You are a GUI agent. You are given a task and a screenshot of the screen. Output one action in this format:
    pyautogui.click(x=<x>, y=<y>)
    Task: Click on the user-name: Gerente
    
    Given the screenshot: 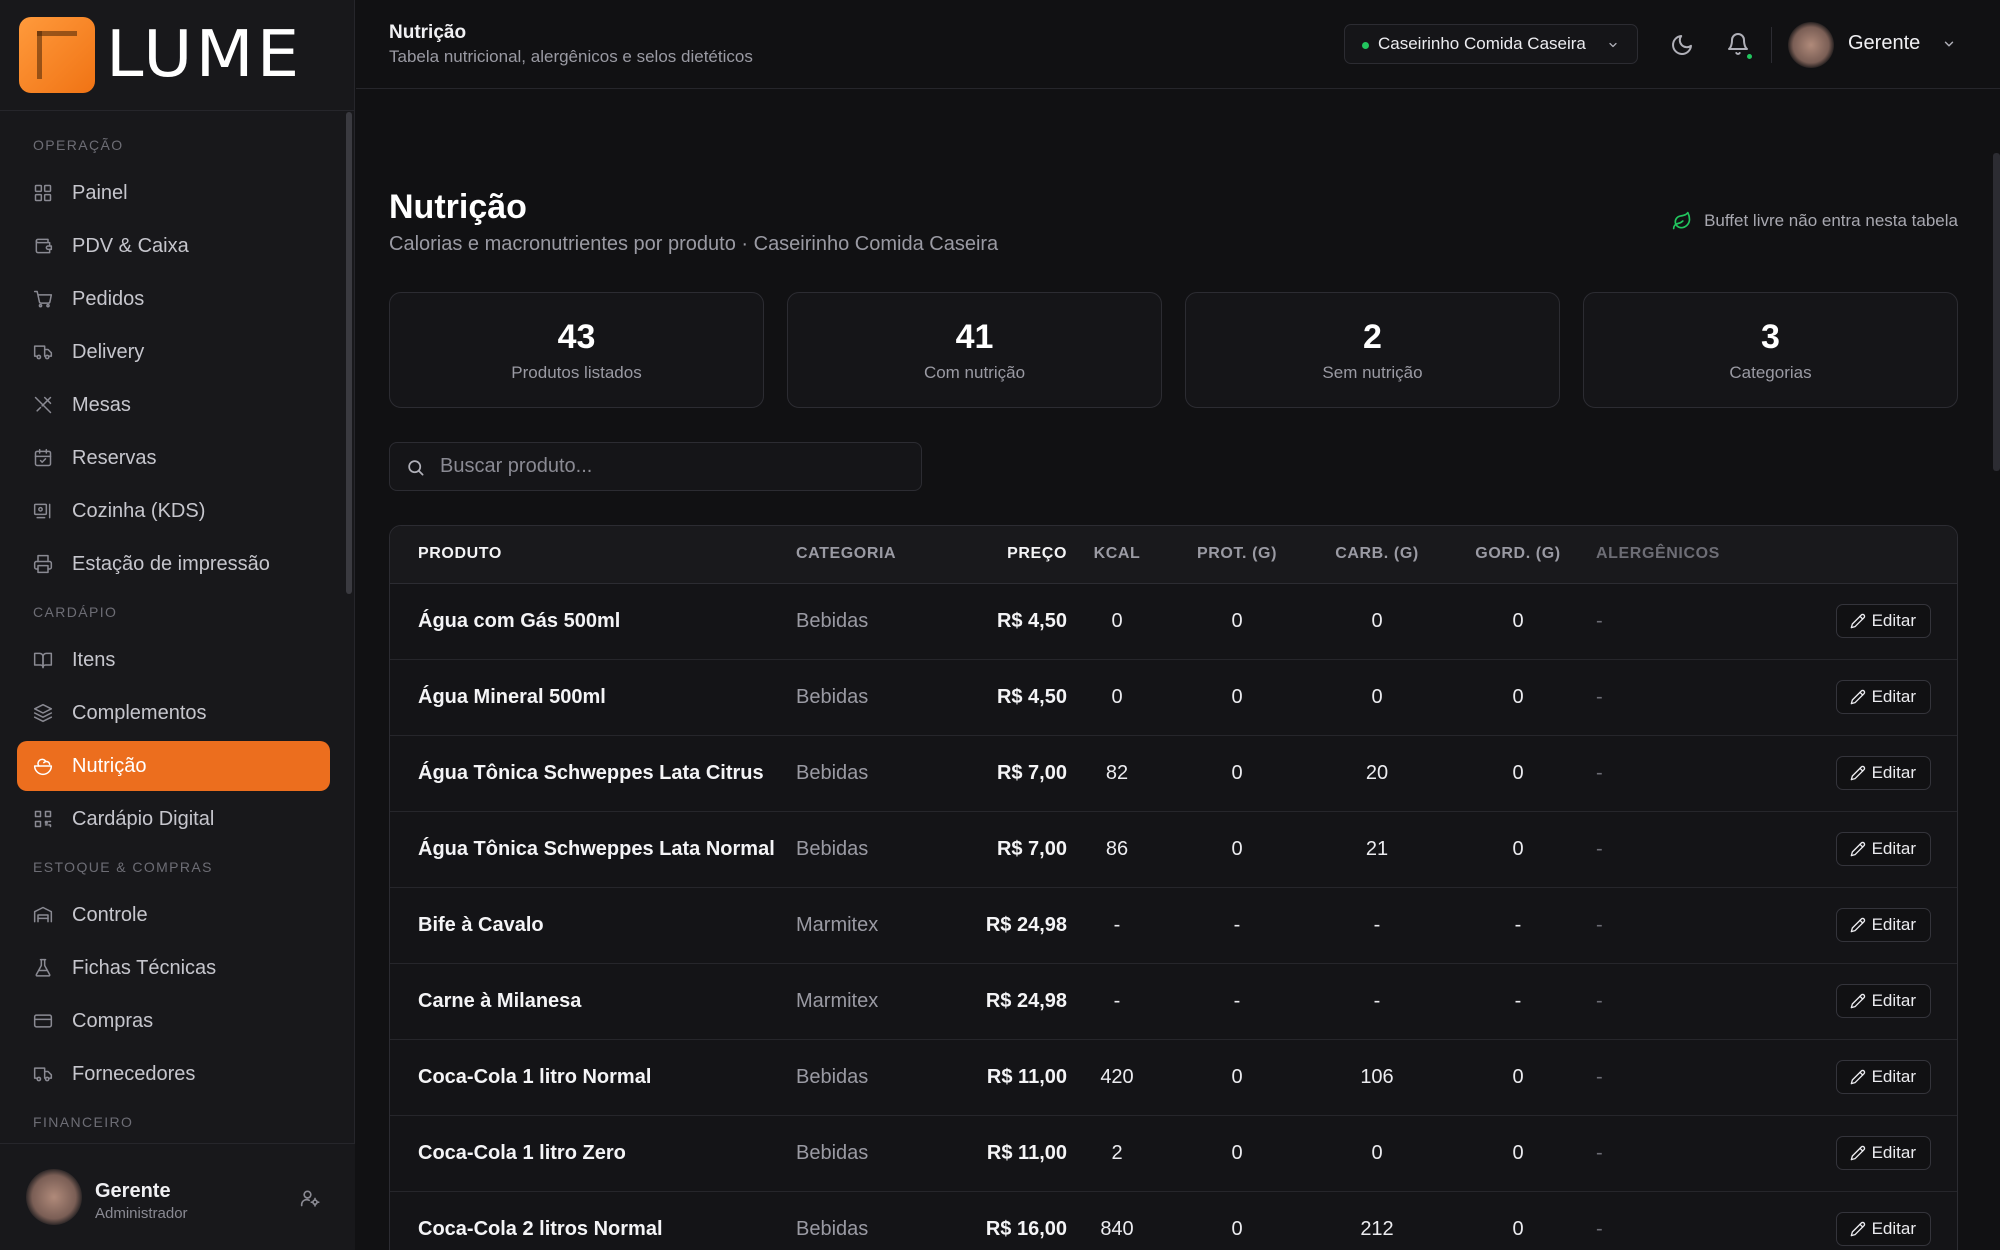 What is the action you would take?
    pyautogui.click(x=133, y=1191)
    